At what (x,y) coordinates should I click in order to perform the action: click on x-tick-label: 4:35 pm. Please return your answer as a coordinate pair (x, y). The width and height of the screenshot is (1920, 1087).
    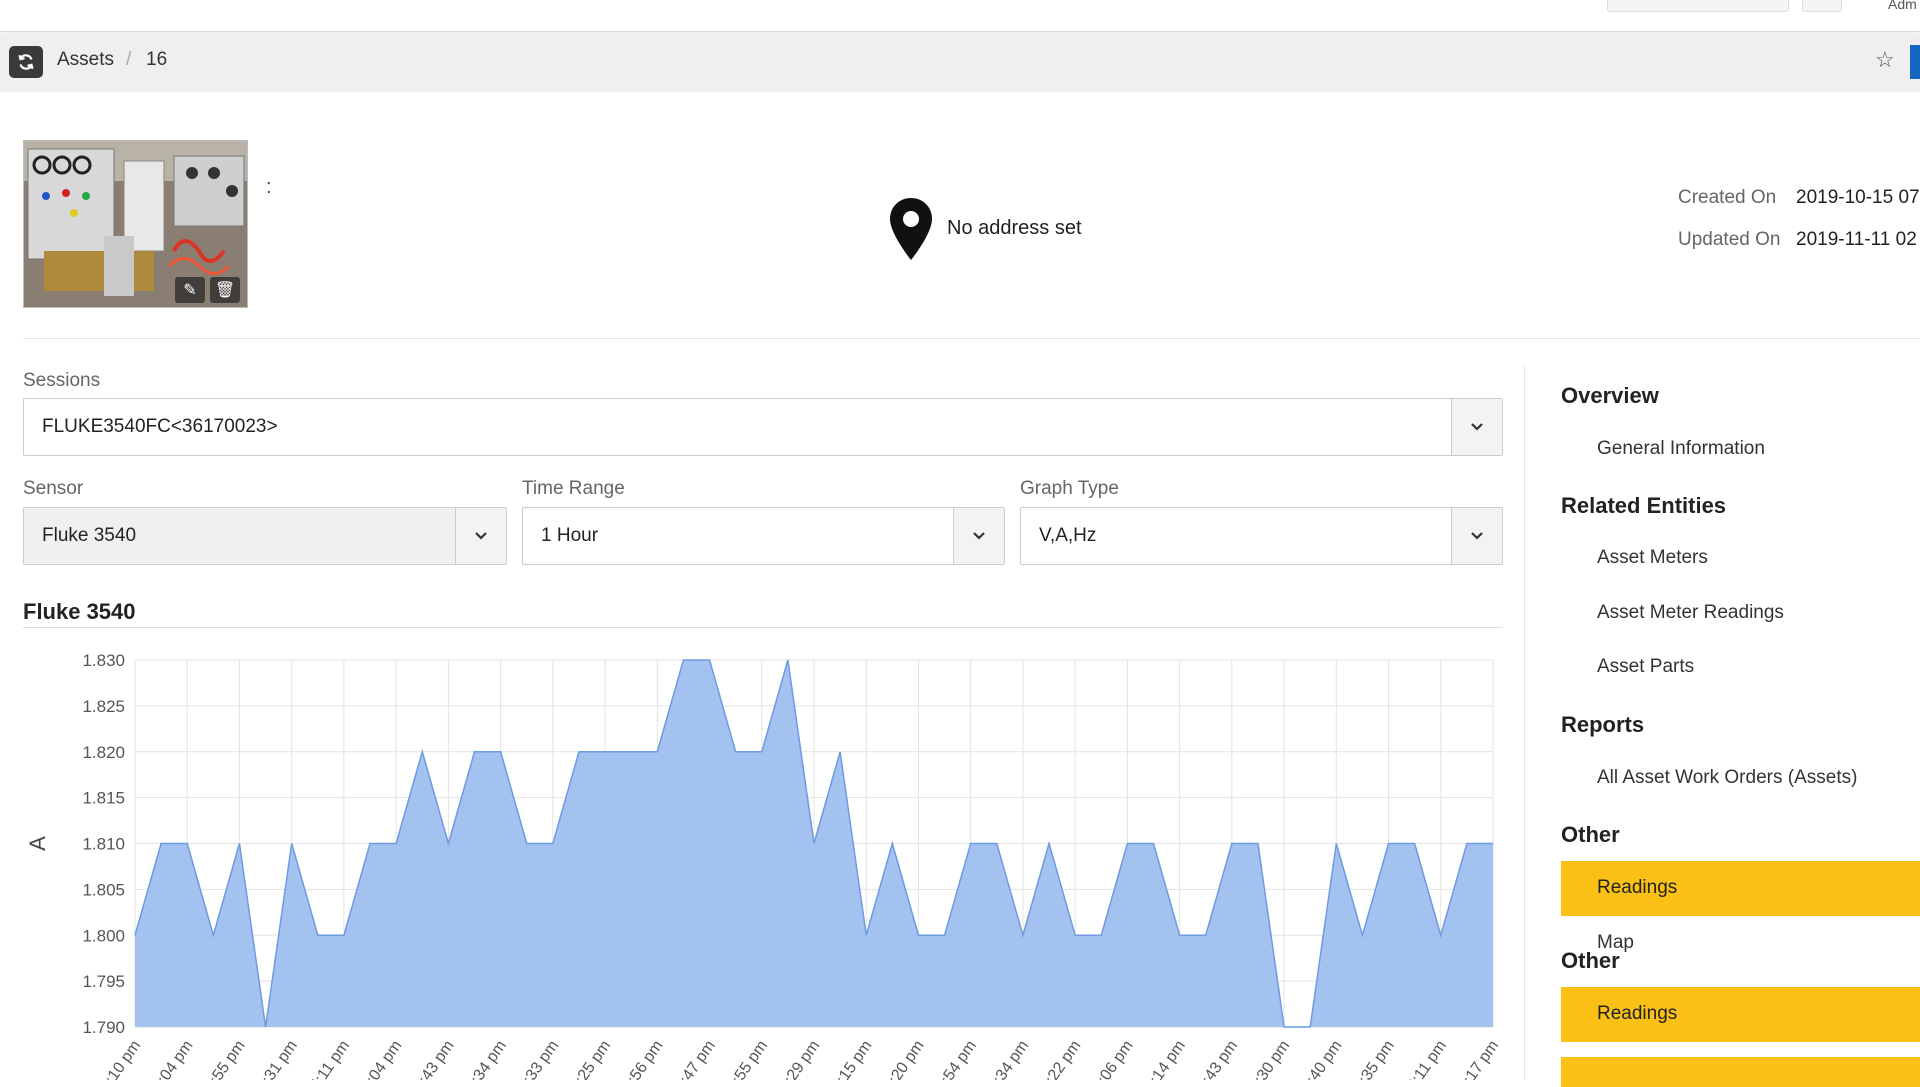
    Looking at the image, I should click on (1374, 1059).